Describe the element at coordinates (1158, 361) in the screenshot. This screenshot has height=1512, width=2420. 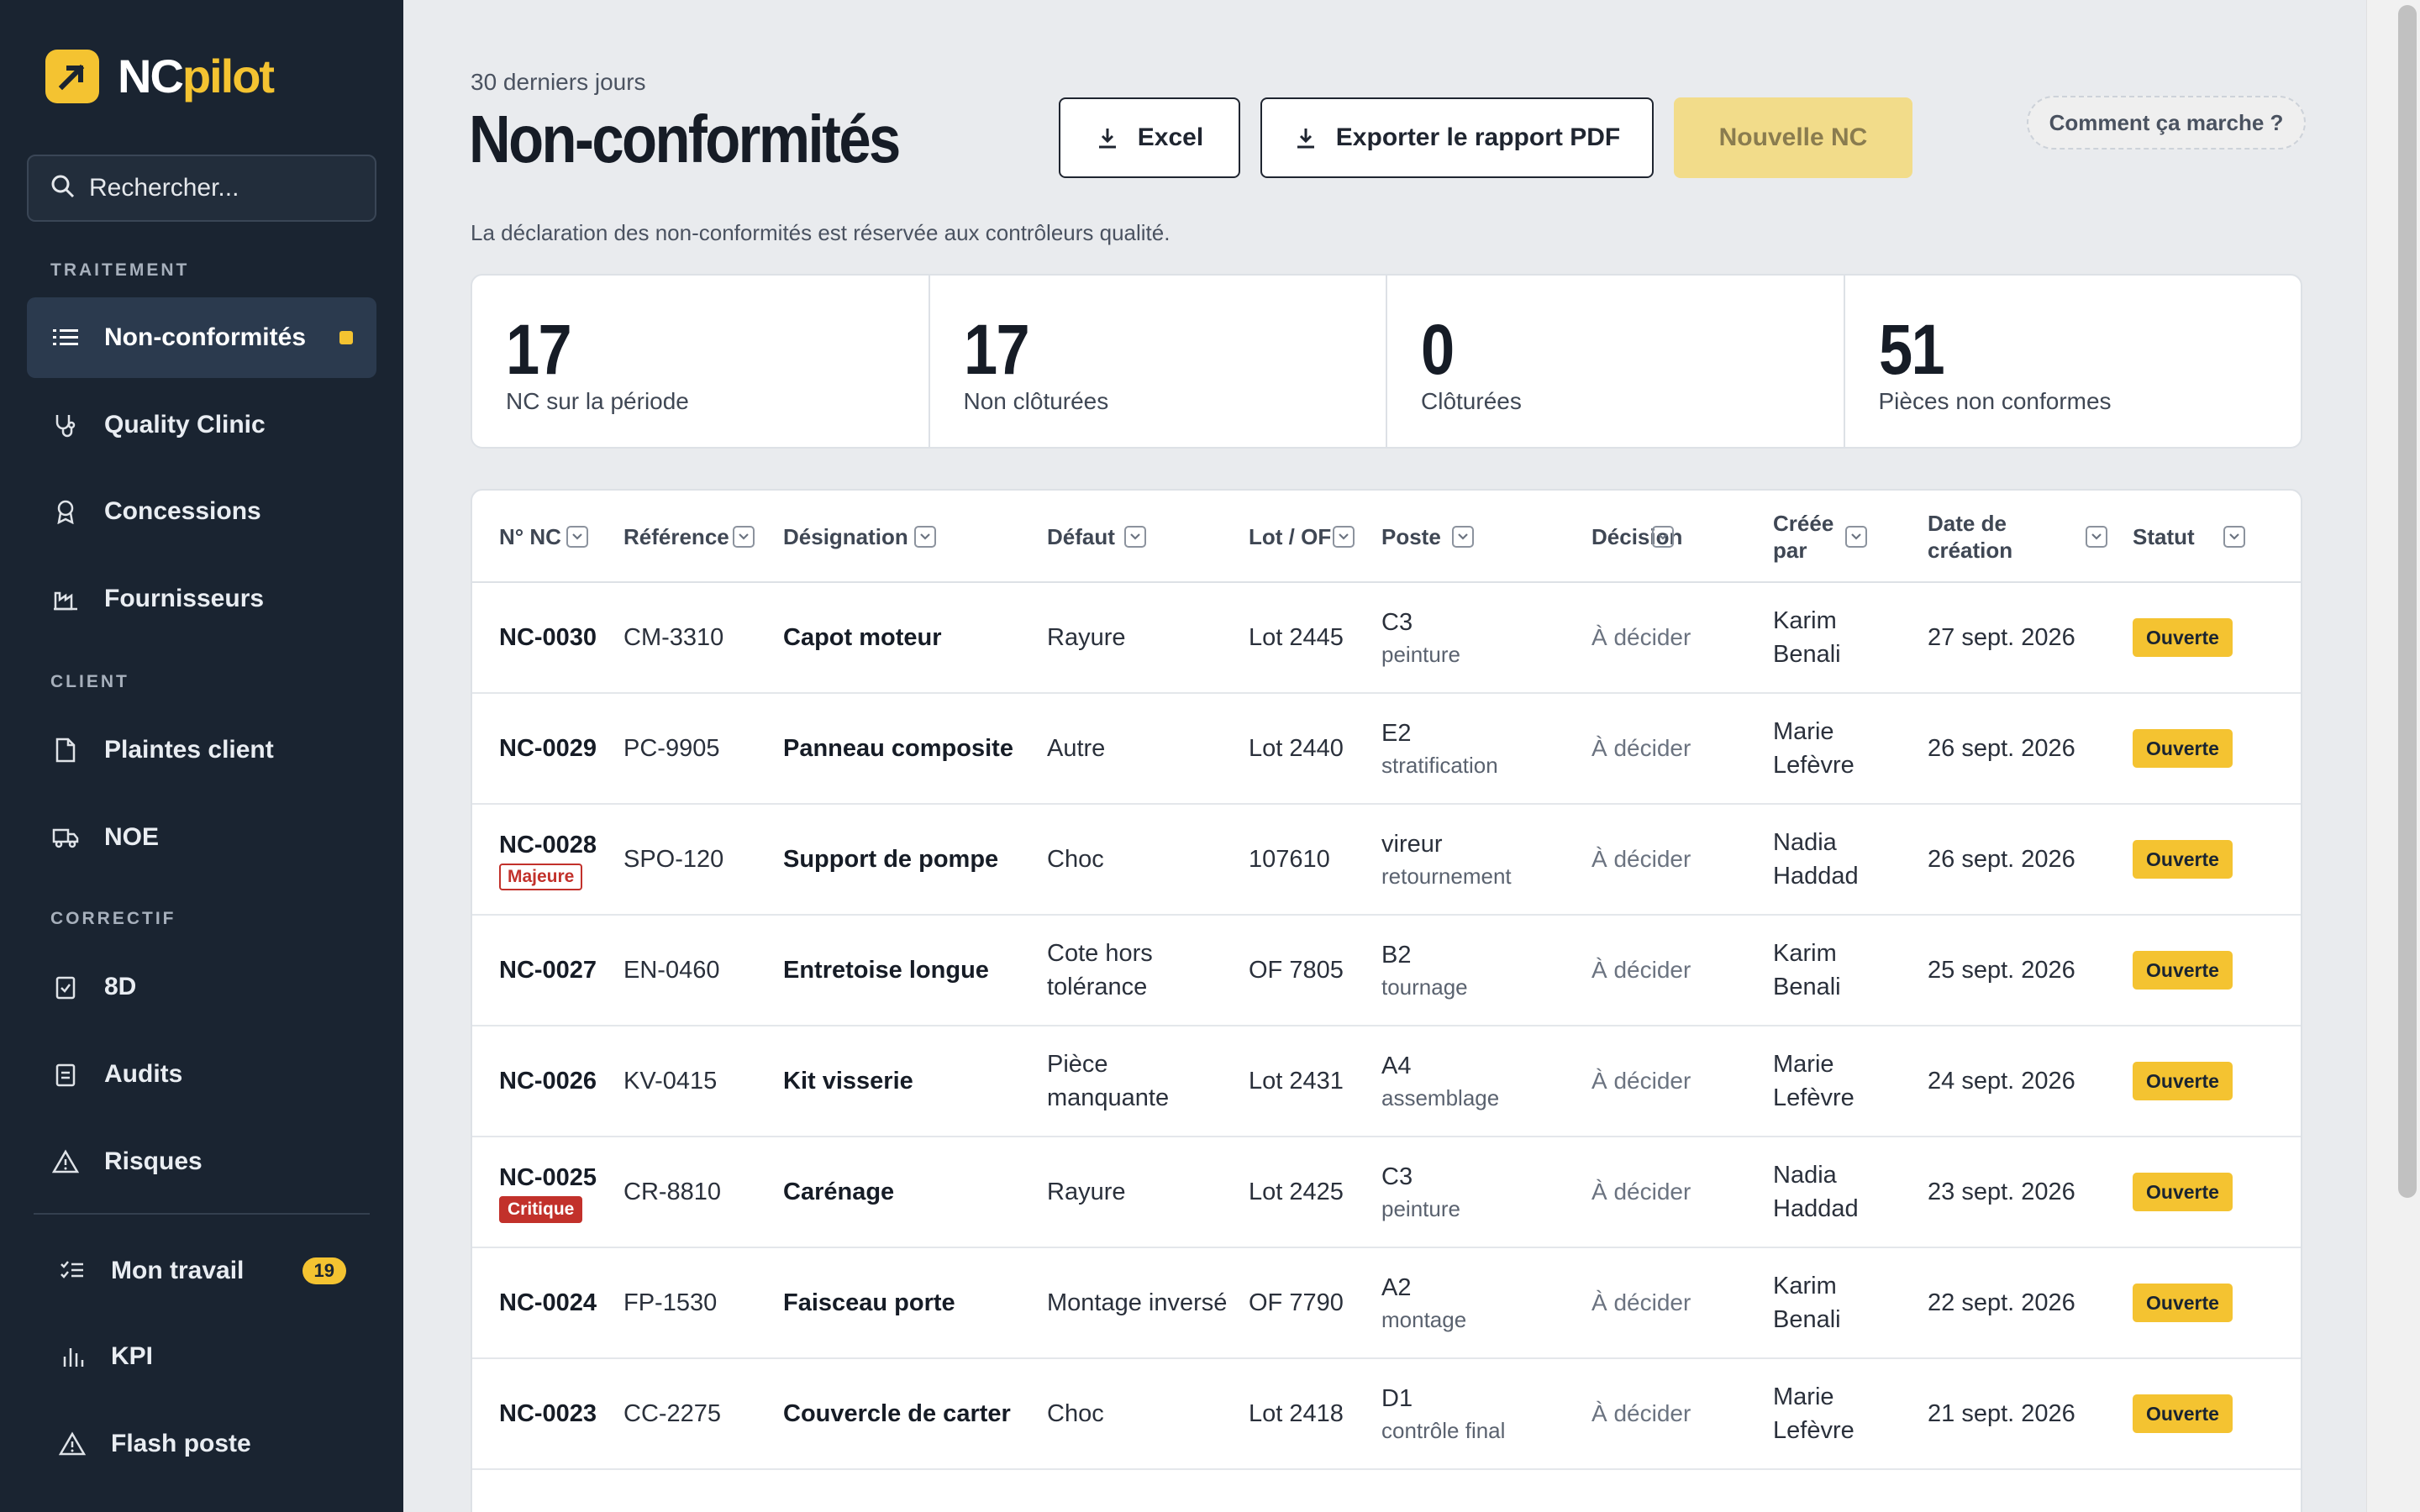
I see `kpi-card: 17 Non clôturées` at that location.